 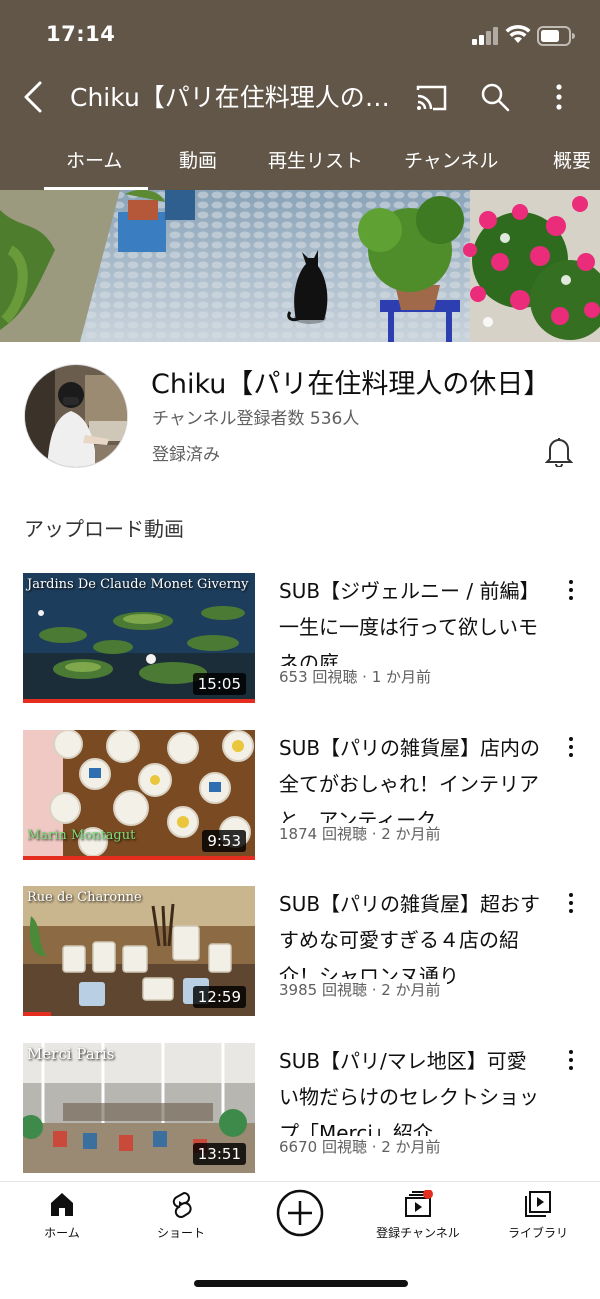 I want to click on thumbnail-overlay-text: Rue de Charonne, so click(x=84, y=897).